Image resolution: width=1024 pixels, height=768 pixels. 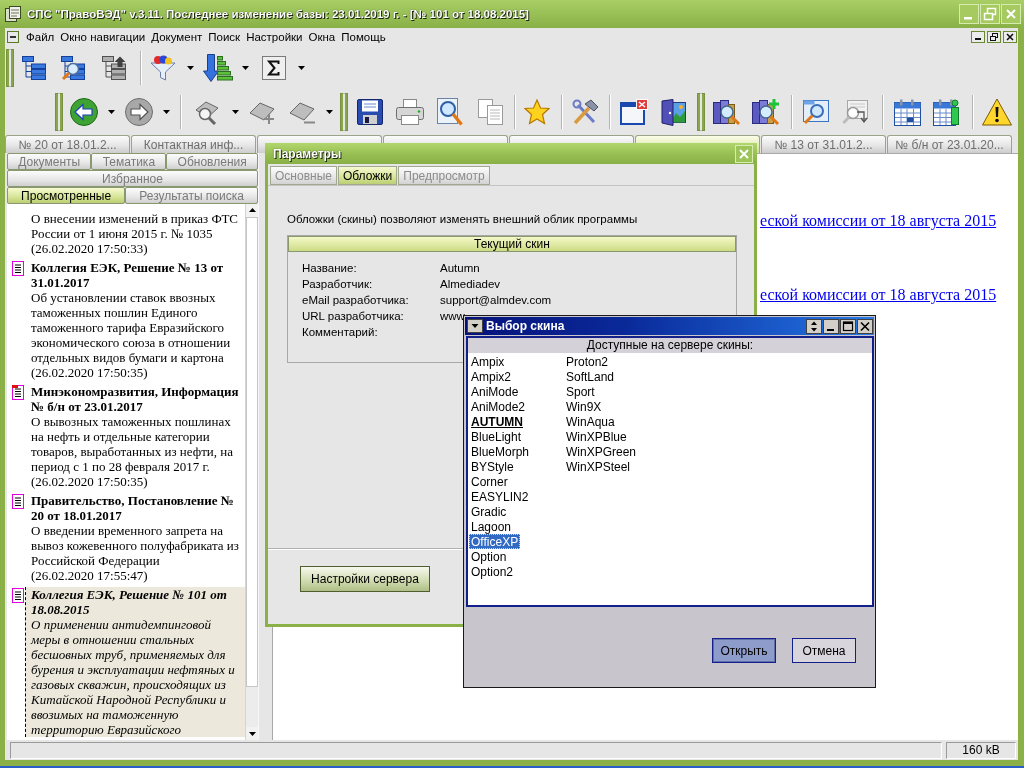 I want to click on field-label: Комментарий:, so click(x=340, y=332).